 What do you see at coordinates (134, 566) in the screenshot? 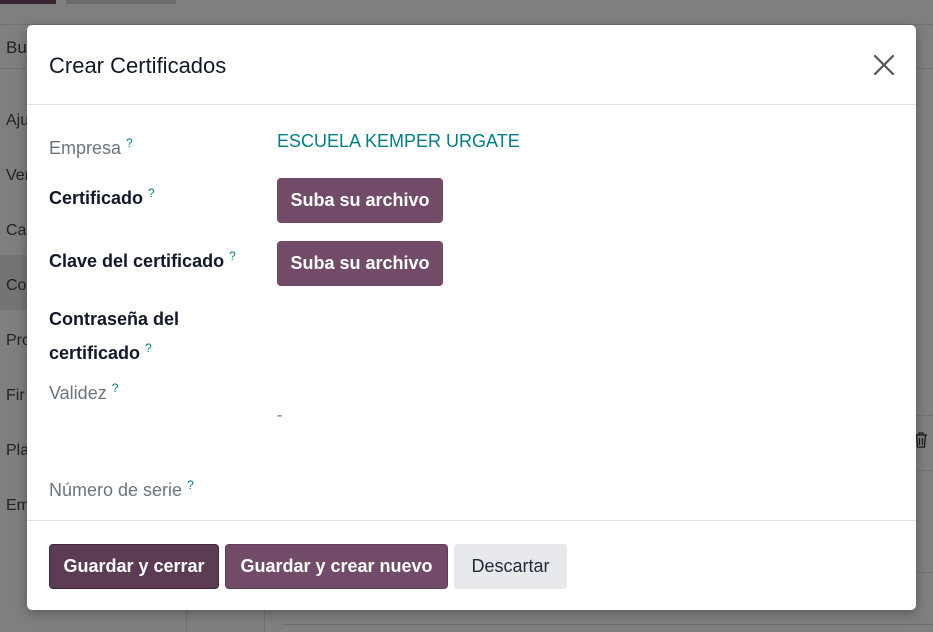
I see `save-close-button: Guardar y cerrar` at bounding box center [134, 566].